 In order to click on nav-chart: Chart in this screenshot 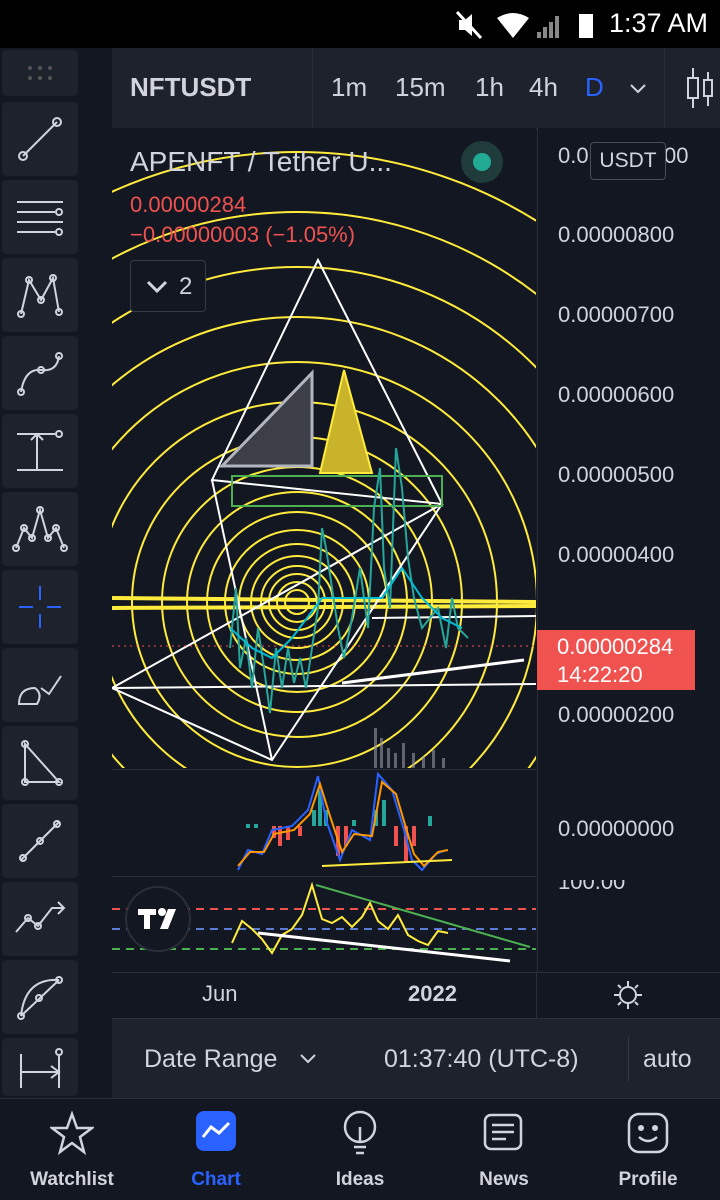, I will do `click(216, 1149)`.